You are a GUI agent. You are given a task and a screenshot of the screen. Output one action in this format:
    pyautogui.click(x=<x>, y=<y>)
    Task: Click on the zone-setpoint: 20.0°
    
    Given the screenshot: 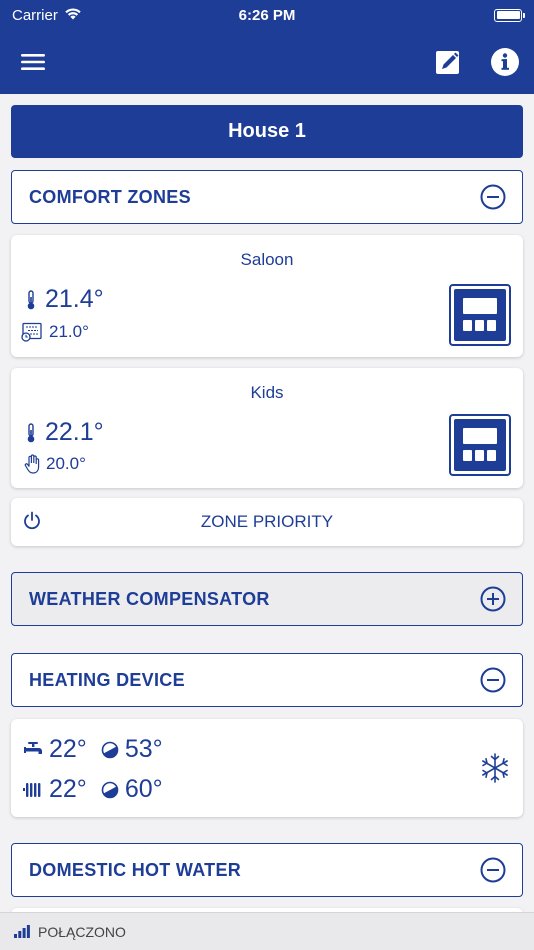 What is the action you would take?
    pyautogui.click(x=66, y=463)
    